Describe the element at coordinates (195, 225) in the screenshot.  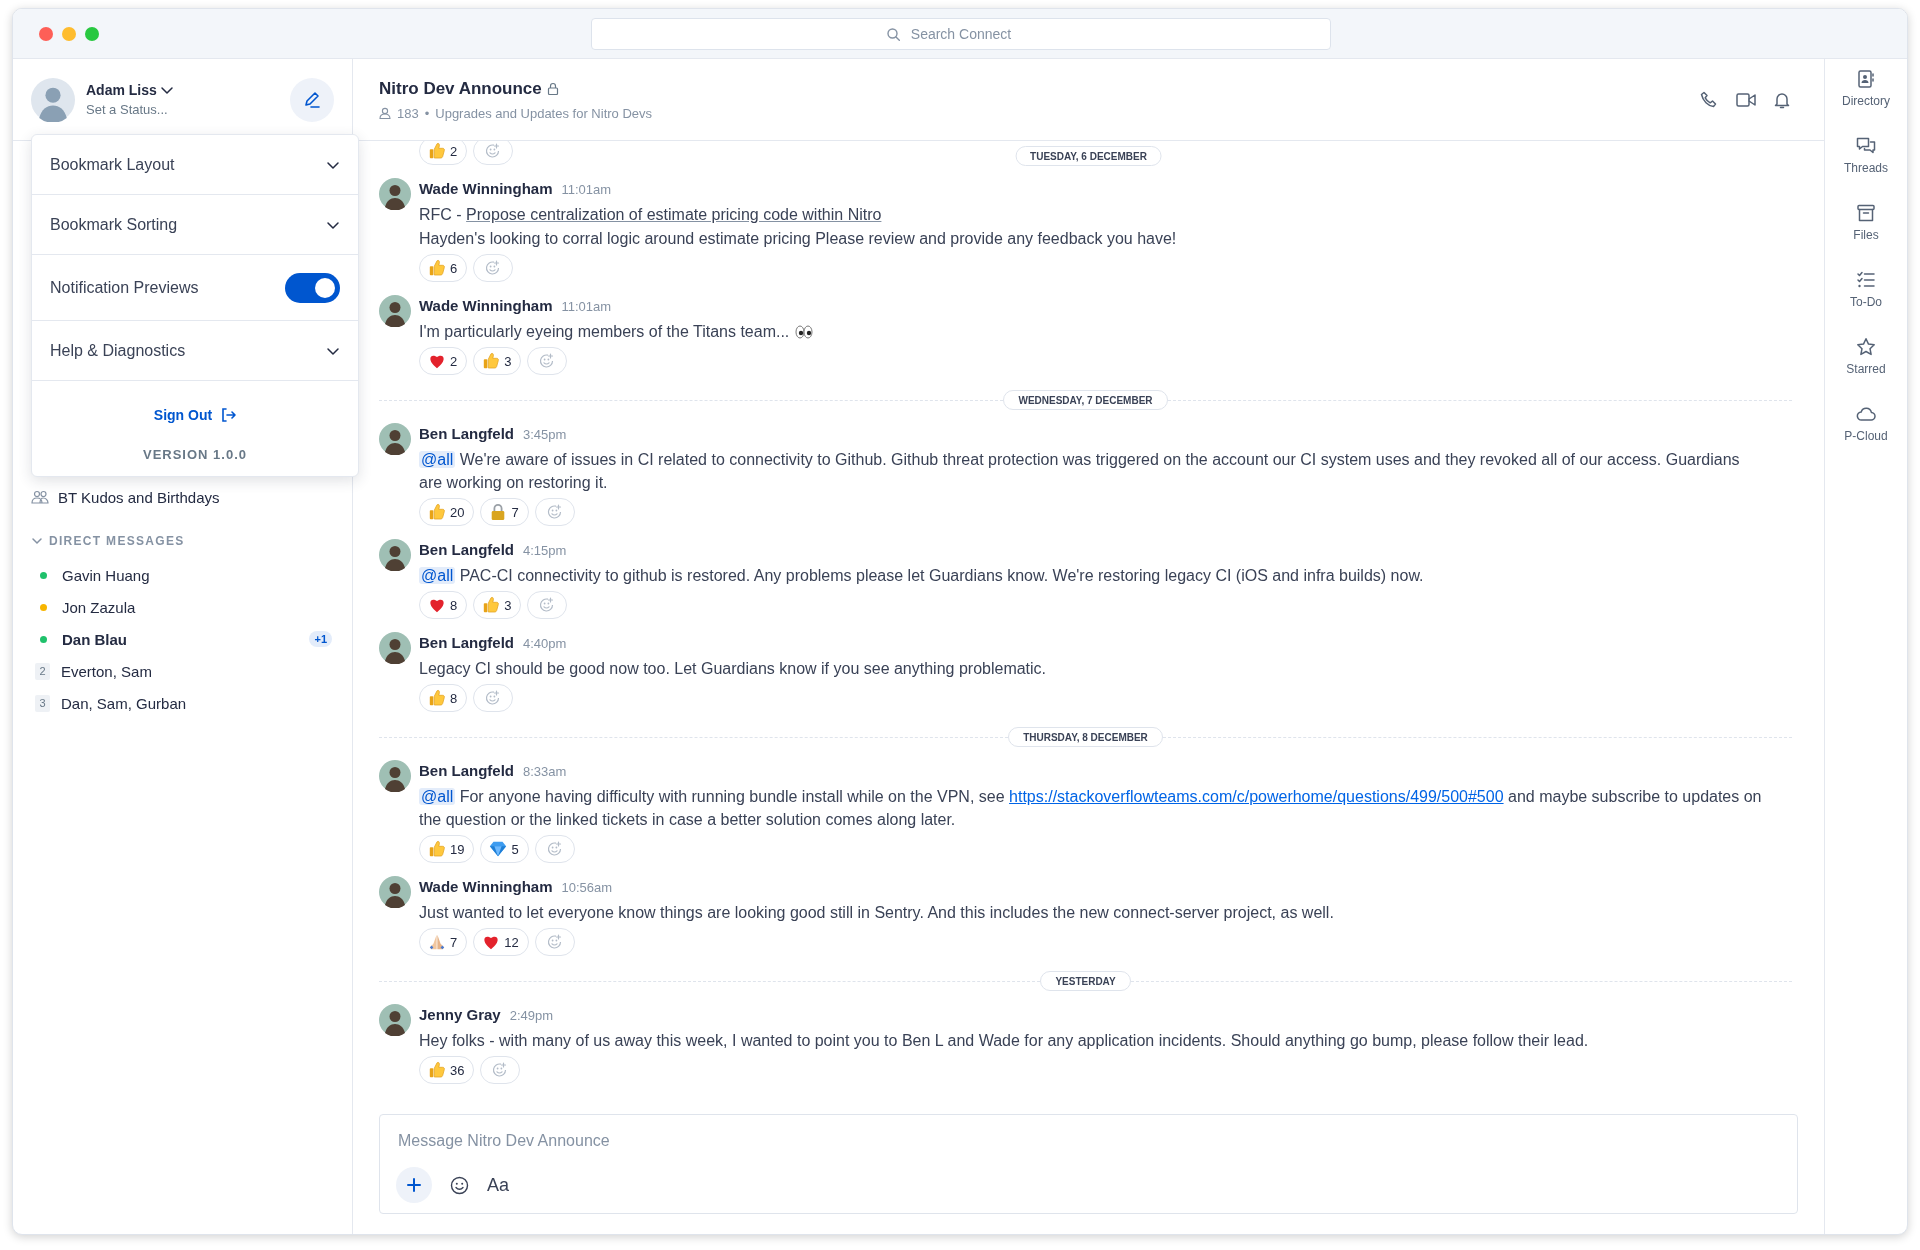
I see `menu-item: Bookmark Sorting` at that location.